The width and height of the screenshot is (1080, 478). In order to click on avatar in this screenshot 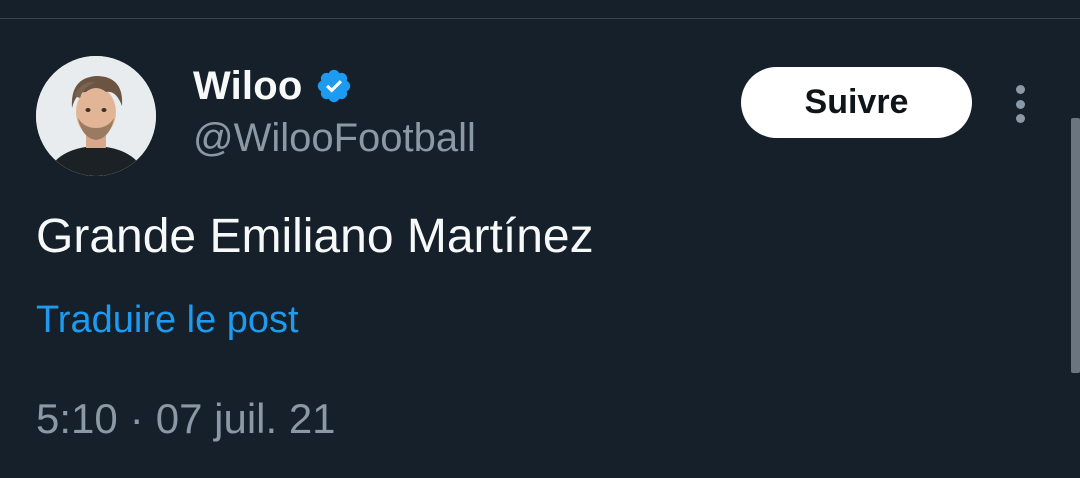, I will do `click(96, 116)`.